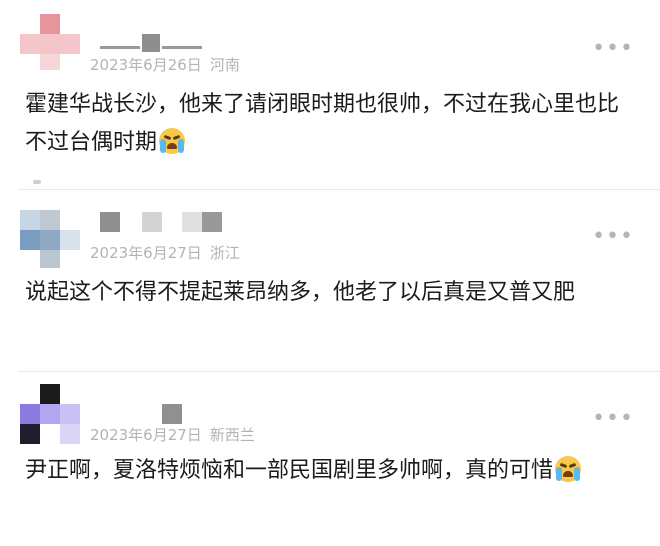 Image resolution: width=660 pixels, height=546 pixels. What do you see at coordinates (146, 65) in the screenshot?
I see `comment-date: 2023年6月26日` at bounding box center [146, 65].